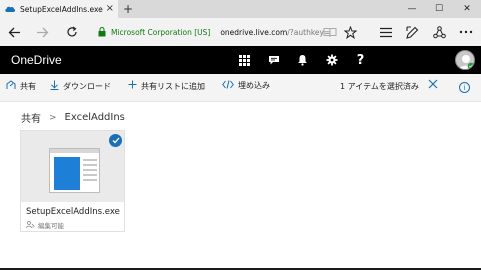 The image size is (481, 270). Describe the element at coordinates (87, 86) in the screenshot. I see `download-label: ダウンロード` at that location.